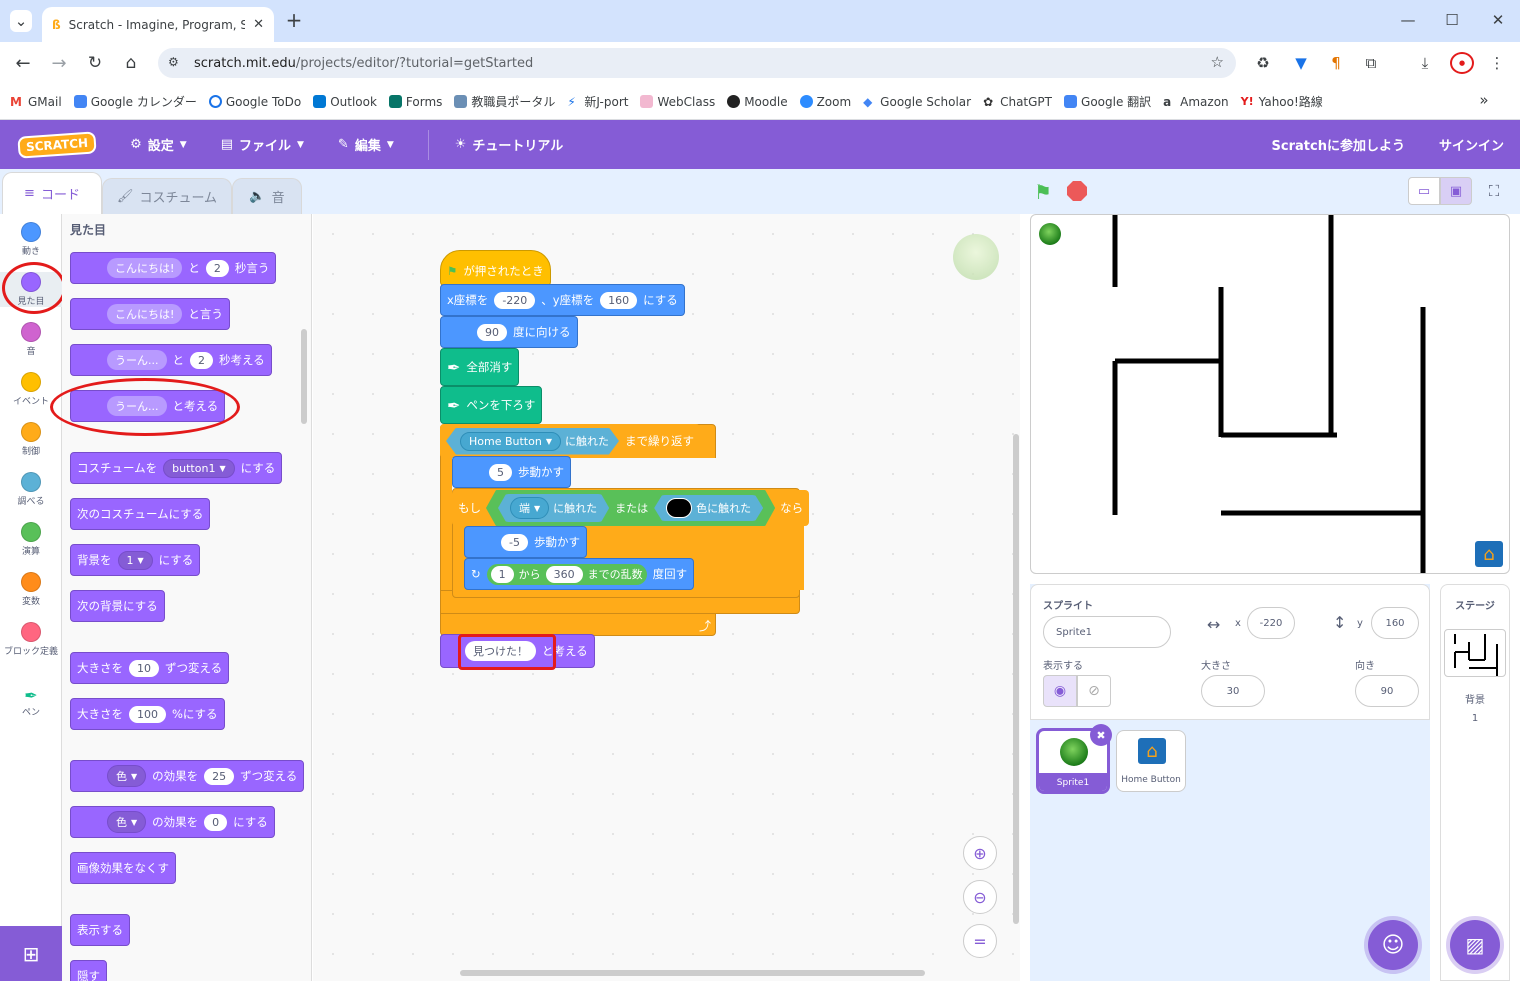  What do you see at coordinates (123, 868) in the screenshot?
I see `block-clear-effects: 画像効果をなくす` at bounding box center [123, 868].